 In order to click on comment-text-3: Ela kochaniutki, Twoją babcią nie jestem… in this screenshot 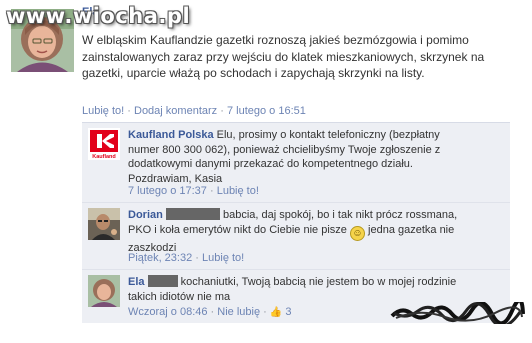, I will do `click(301, 289)`.